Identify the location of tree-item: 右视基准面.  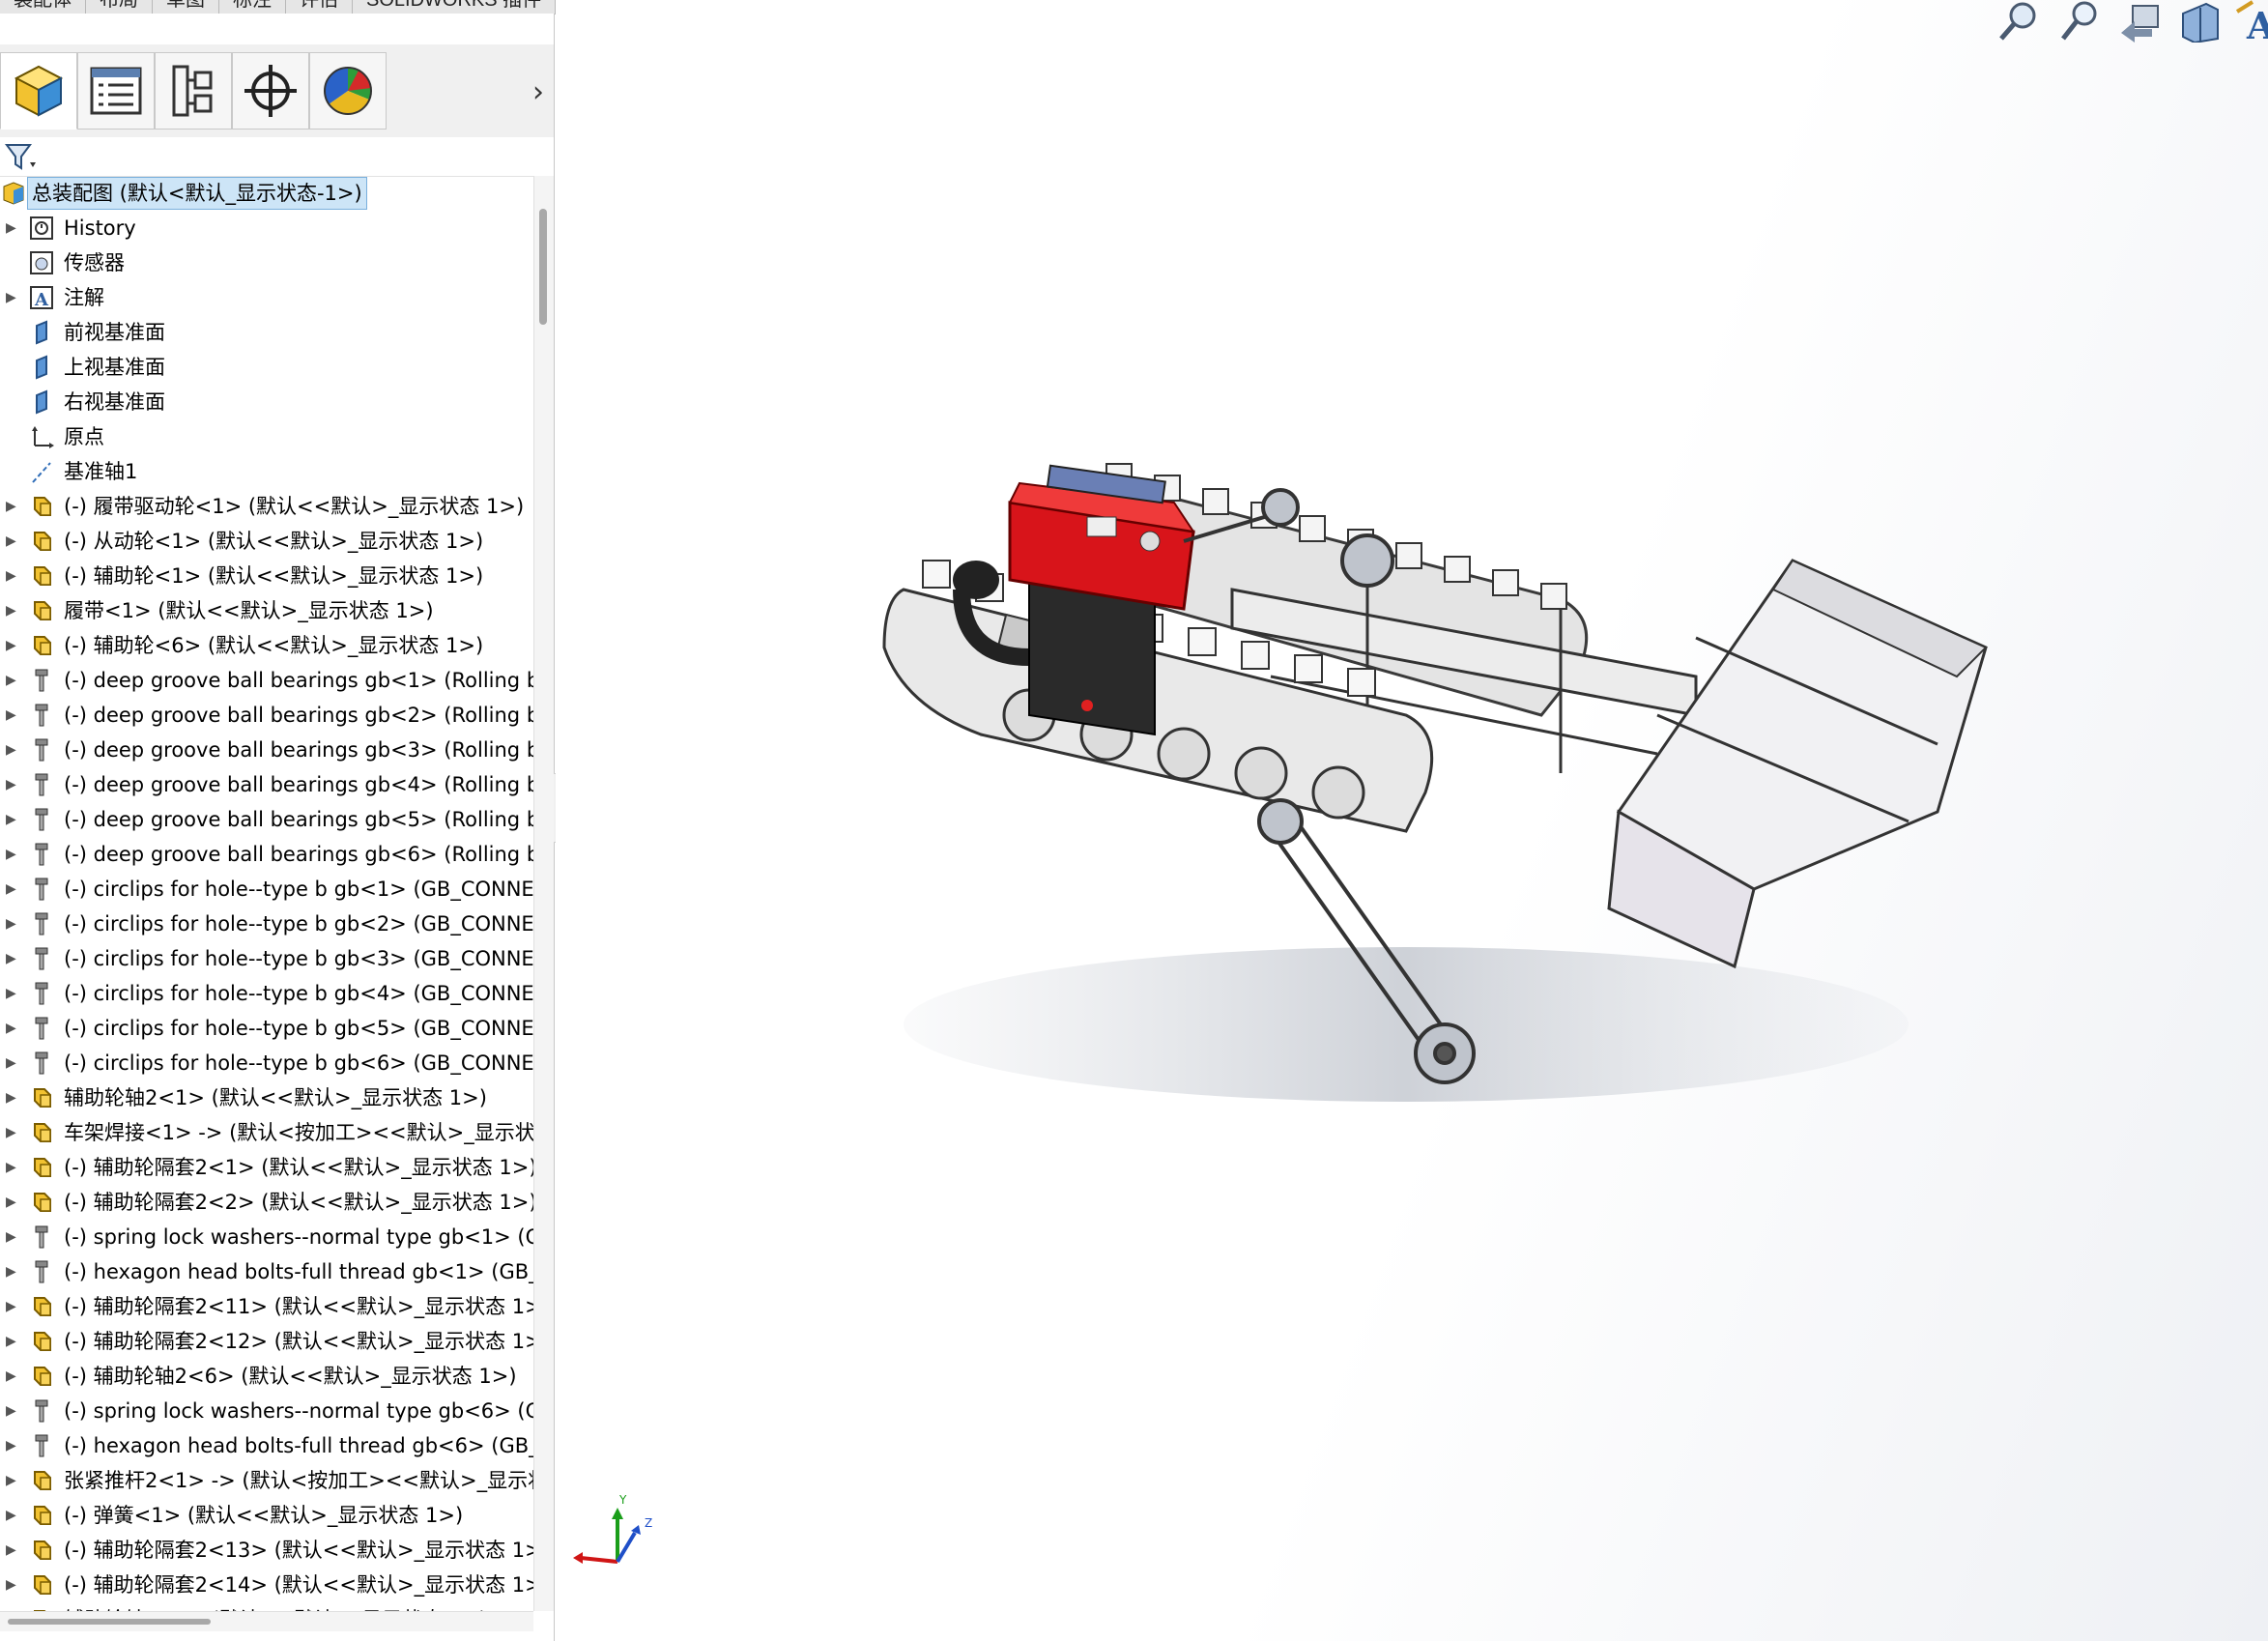
(266, 402).